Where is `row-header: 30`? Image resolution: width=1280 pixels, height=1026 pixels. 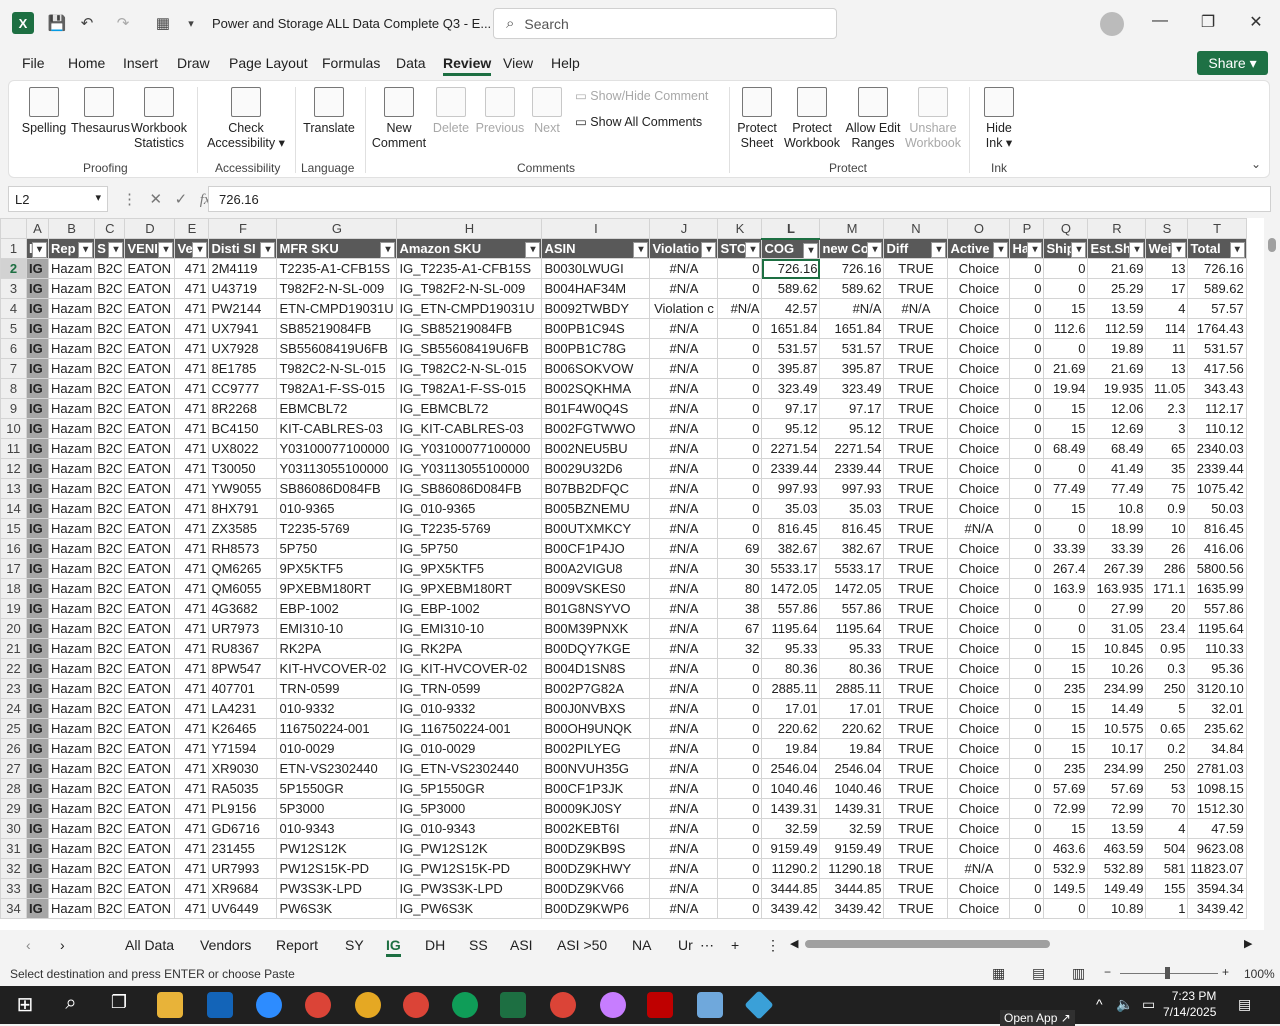
row-header: 30 is located at coordinates (13, 828).